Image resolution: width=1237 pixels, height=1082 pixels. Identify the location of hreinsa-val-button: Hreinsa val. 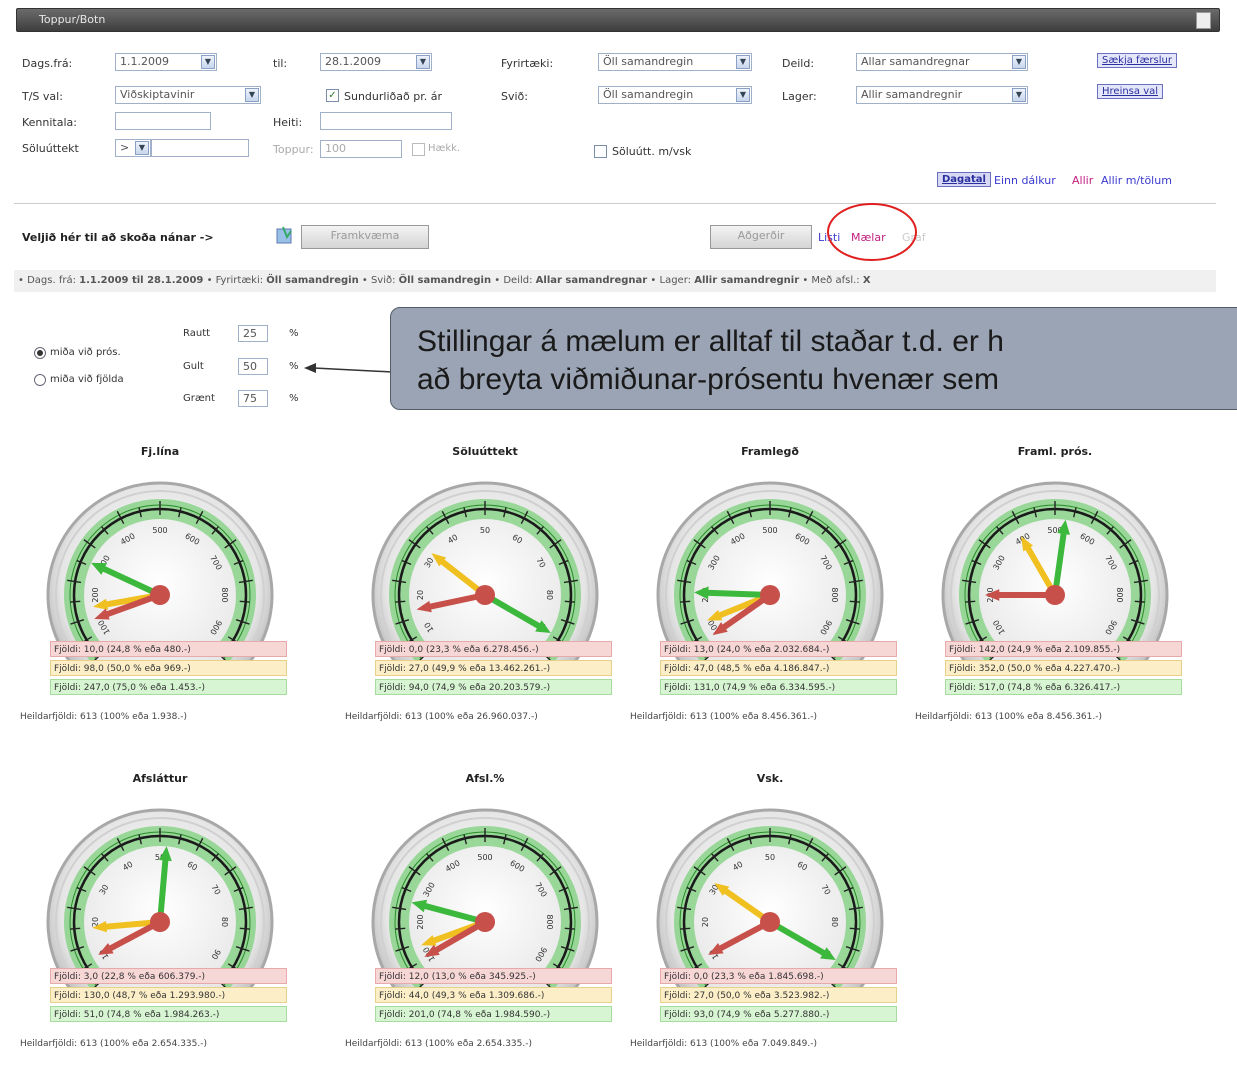
(1130, 91).